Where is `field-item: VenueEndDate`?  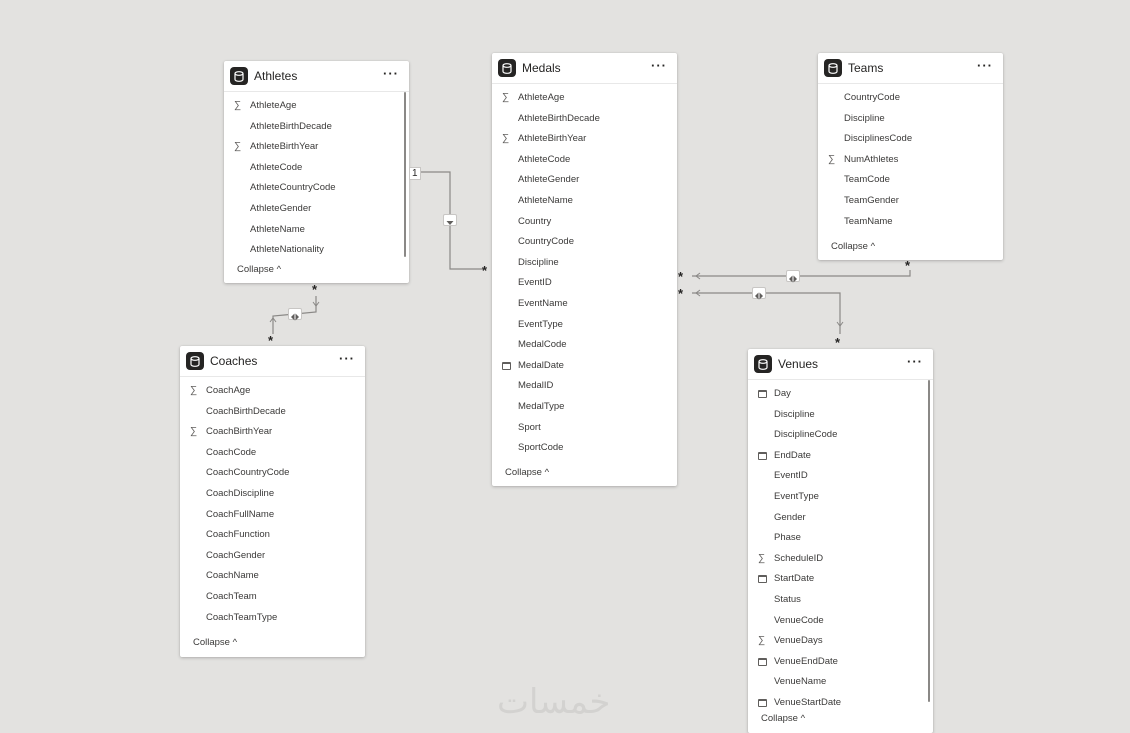 field-item: VenueEndDate is located at coordinates (840, 662).